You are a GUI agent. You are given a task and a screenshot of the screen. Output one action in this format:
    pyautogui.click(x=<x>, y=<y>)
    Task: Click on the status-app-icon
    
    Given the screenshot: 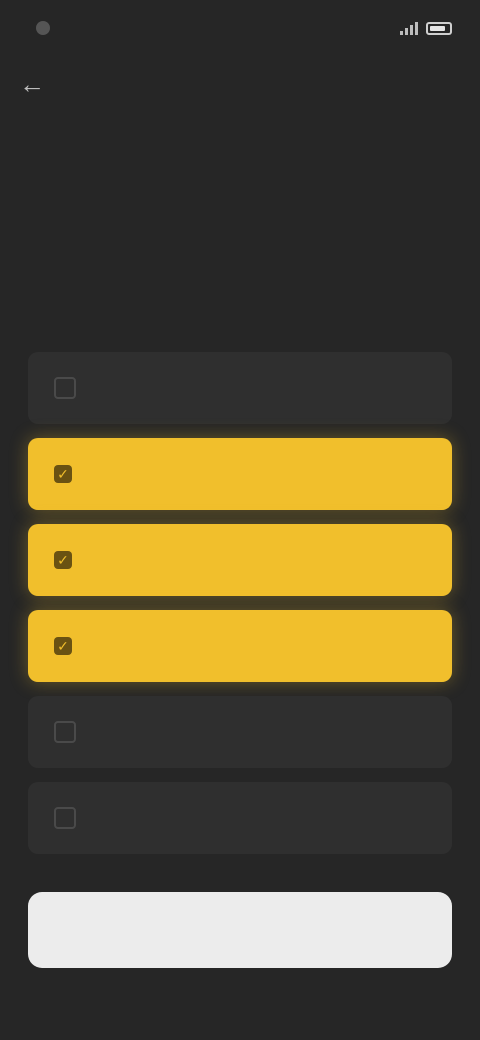 What is the action you would take?
    pyautogui.click(x=43, y=28)
    